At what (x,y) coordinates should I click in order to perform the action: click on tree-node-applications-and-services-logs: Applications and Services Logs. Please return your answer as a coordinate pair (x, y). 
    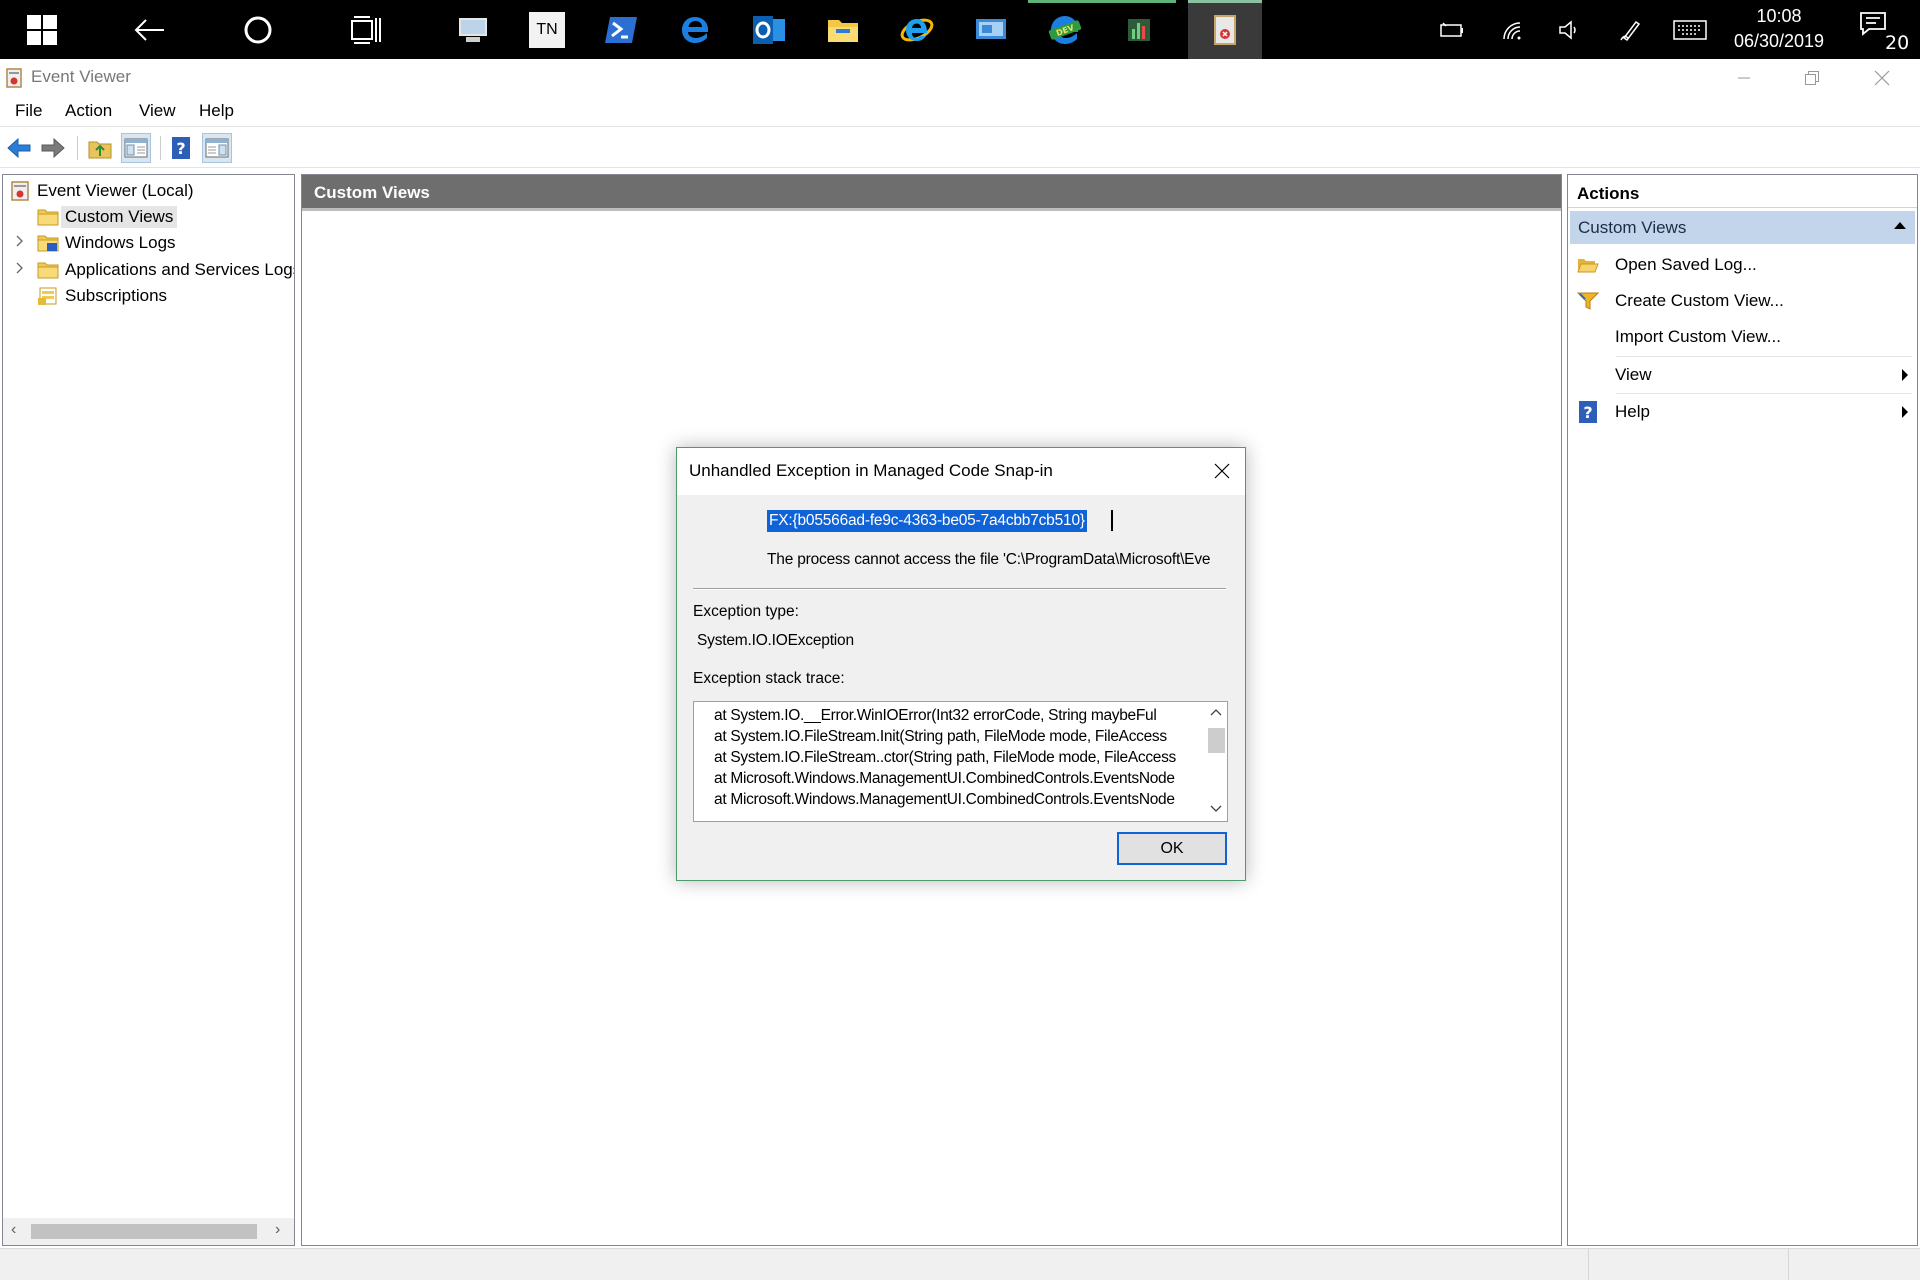
    Looking at the image, I should click on (166, 270).